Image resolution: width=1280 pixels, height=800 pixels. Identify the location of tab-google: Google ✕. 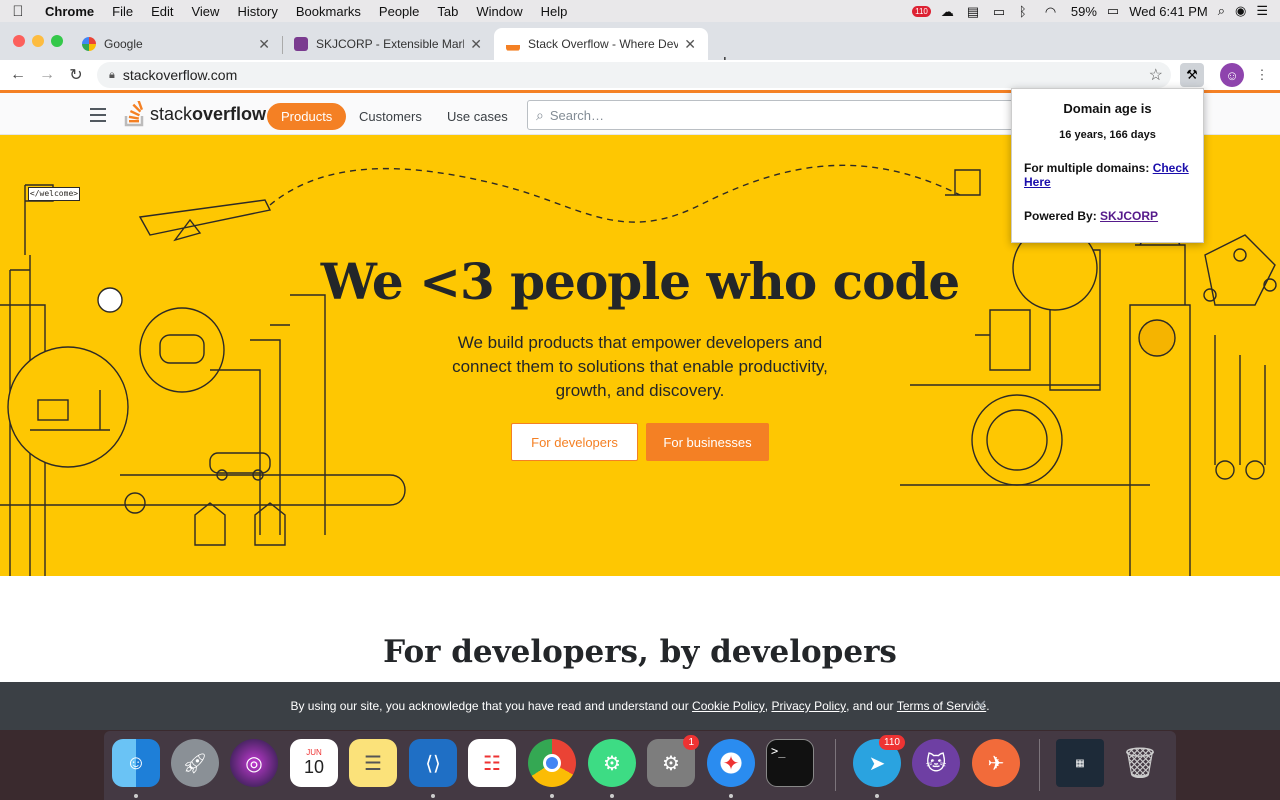
(176, 44).